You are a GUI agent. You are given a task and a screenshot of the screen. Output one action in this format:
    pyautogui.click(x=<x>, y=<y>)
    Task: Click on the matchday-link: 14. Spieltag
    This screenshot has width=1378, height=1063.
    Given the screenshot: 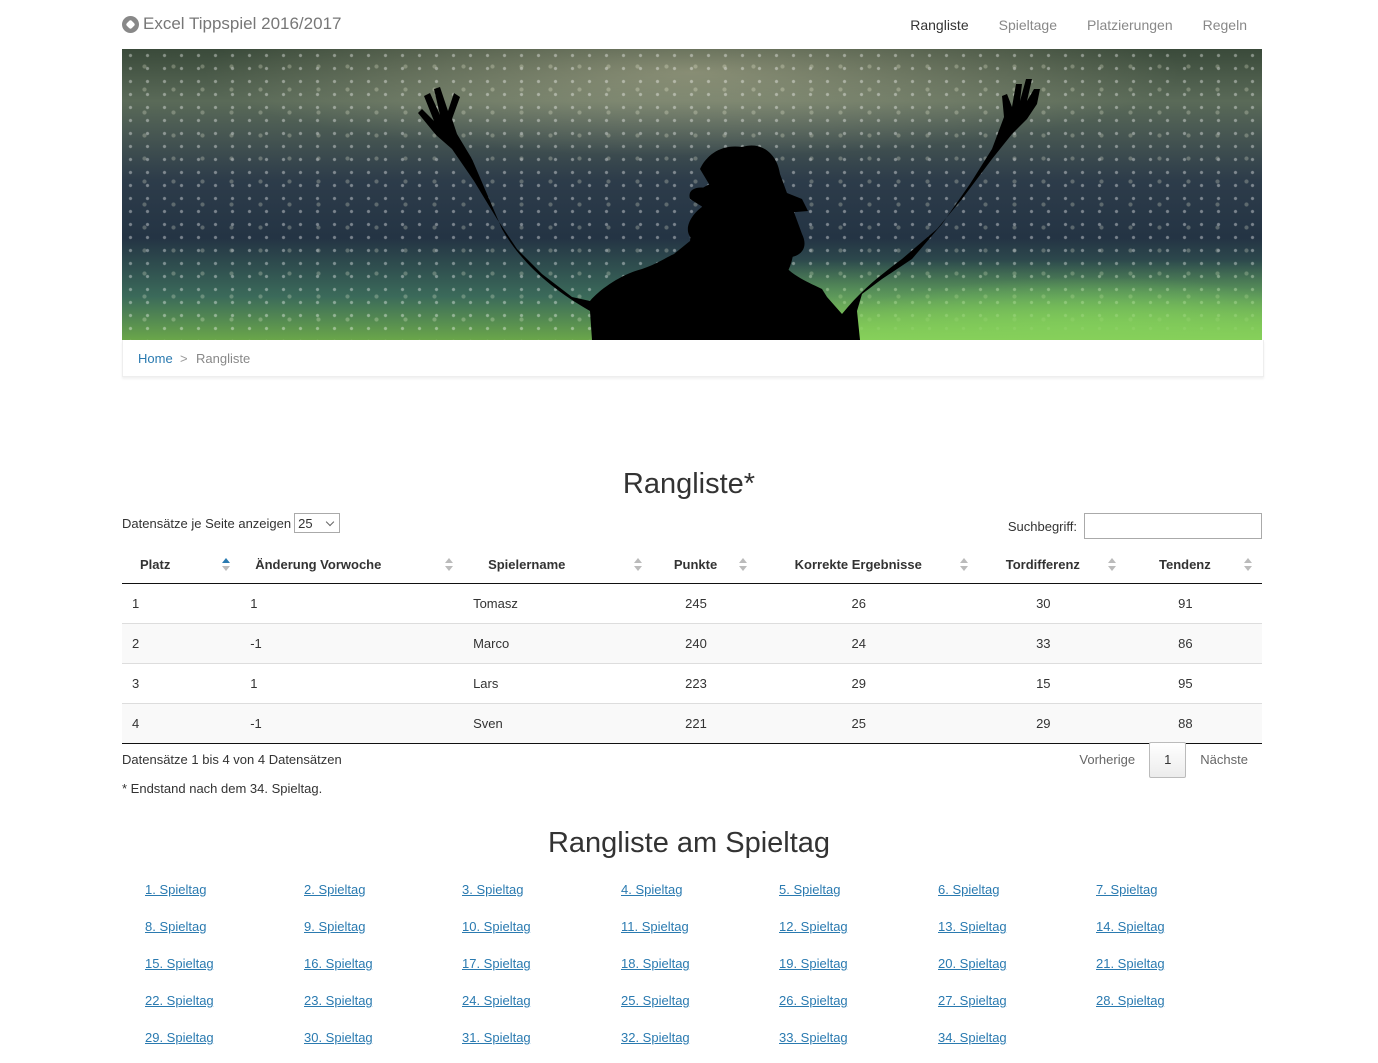 What is the action you would take?
    pyautogui.click(x=1130, y=926)
    